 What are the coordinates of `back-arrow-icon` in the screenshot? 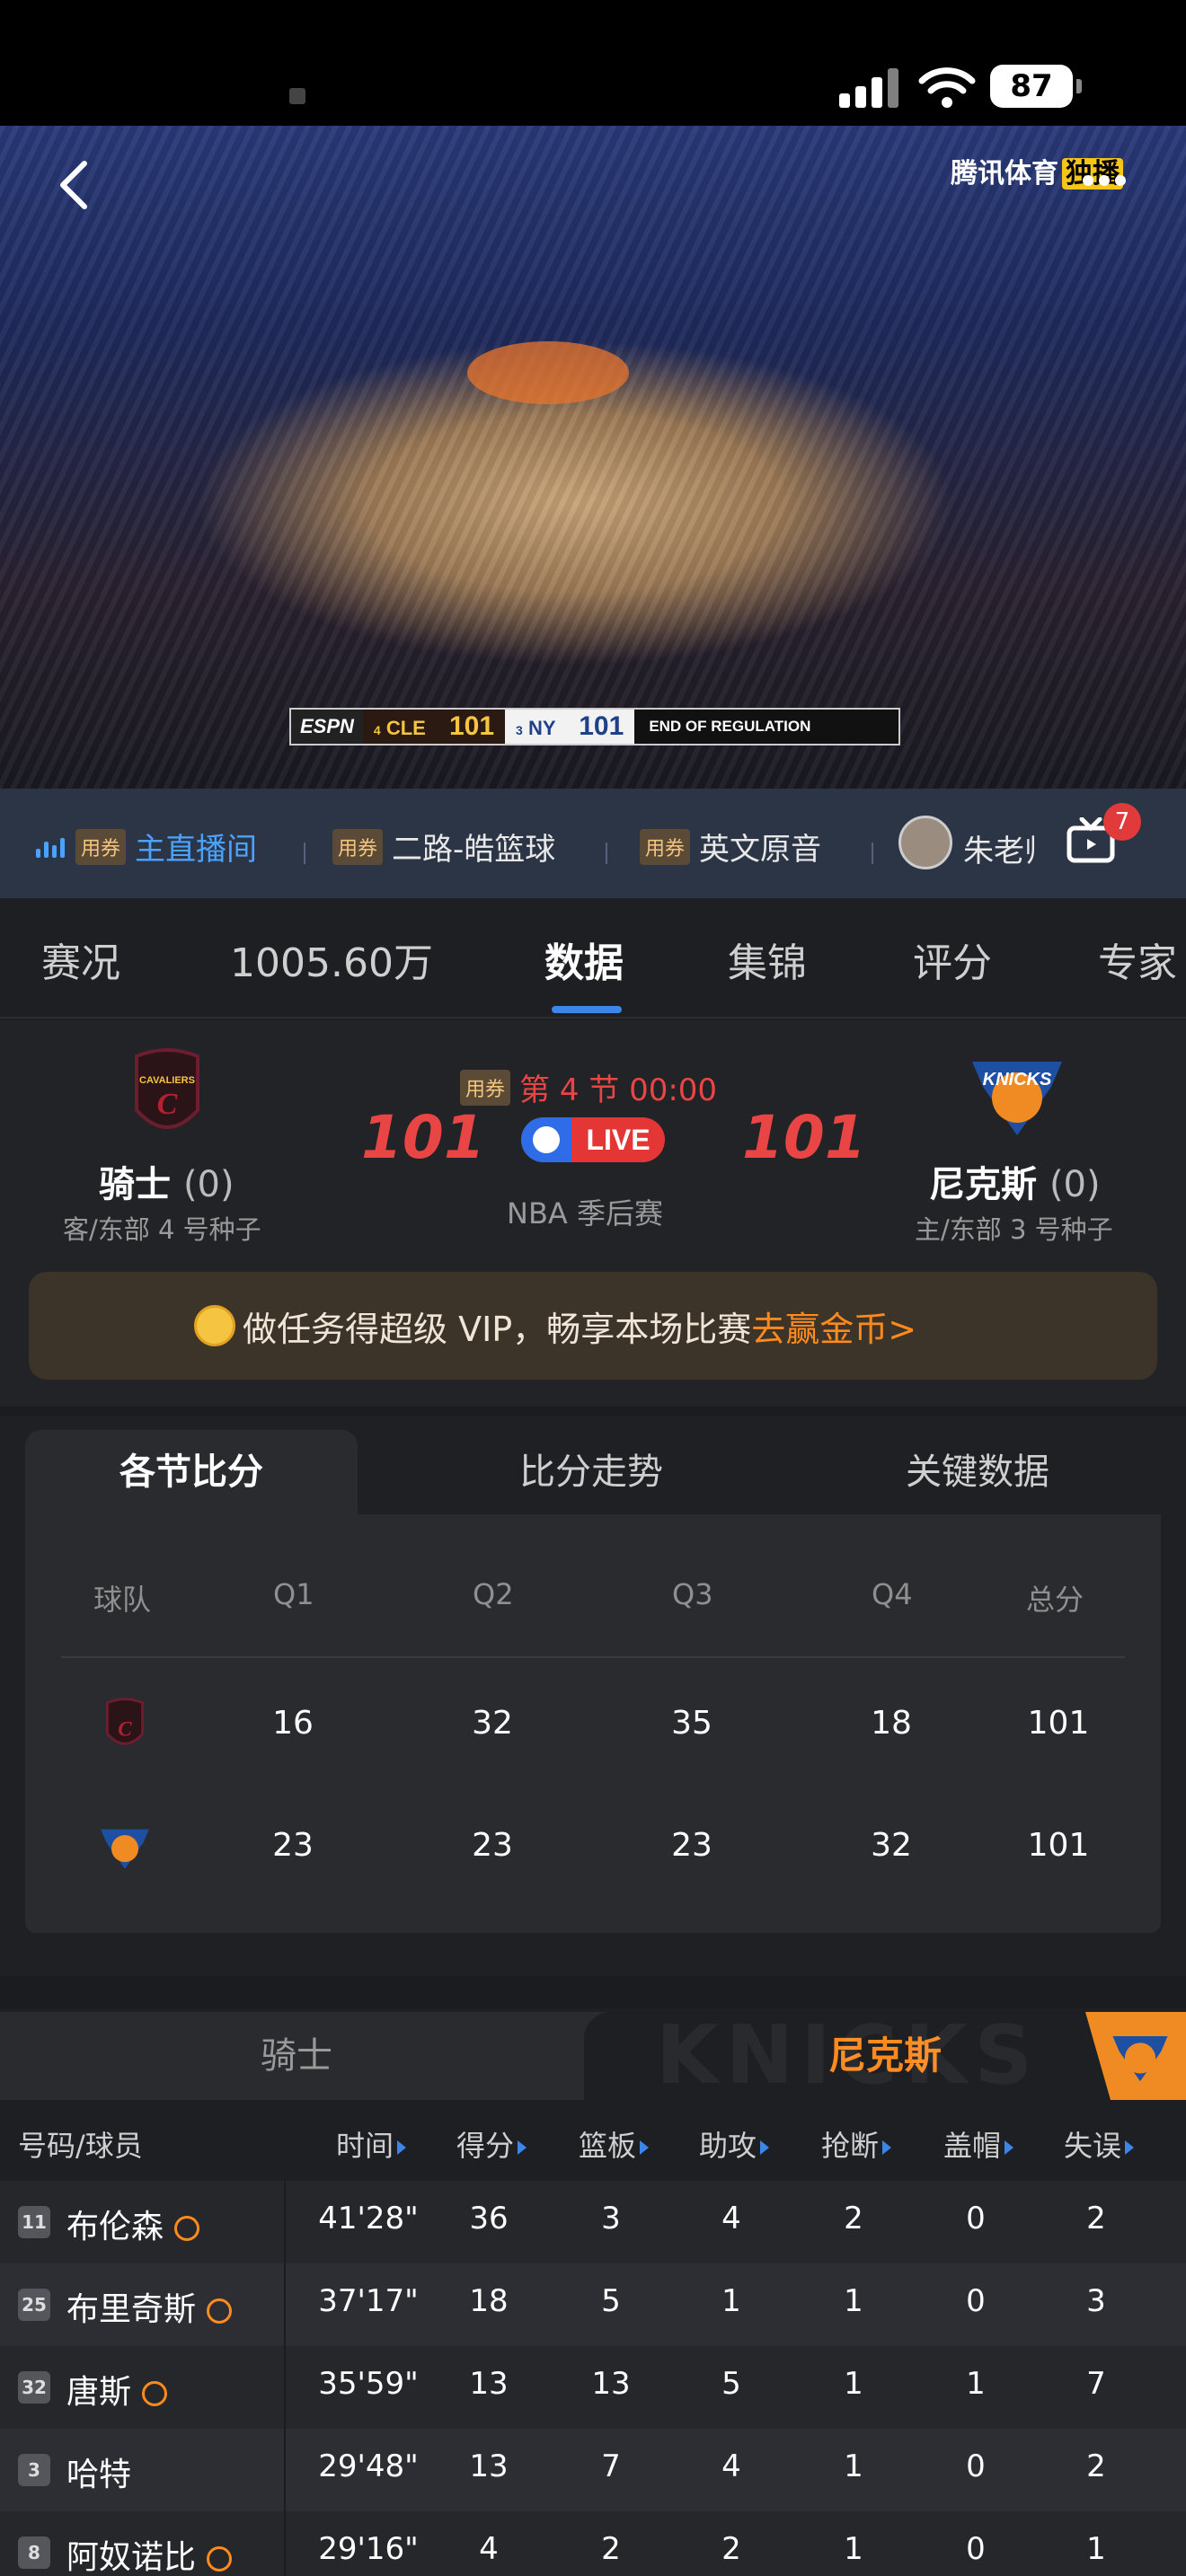 It's located at (73, 185).